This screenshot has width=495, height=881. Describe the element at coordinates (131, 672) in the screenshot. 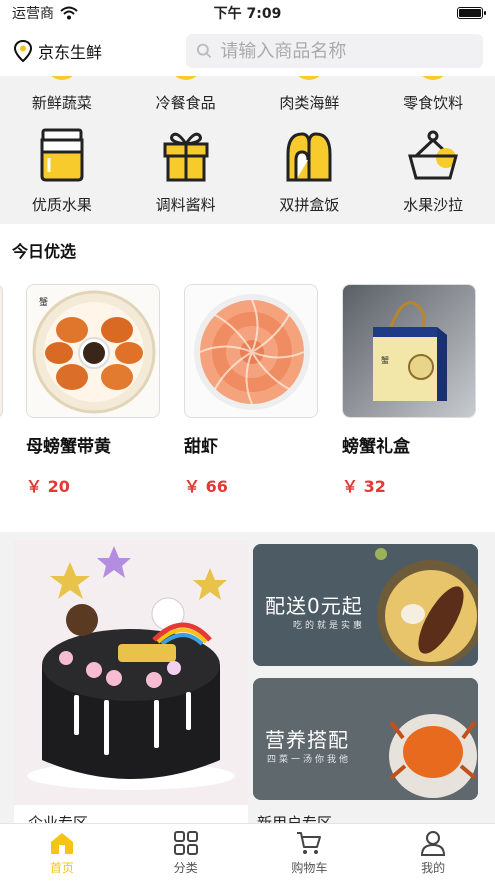

I see `cake-image` at that location.